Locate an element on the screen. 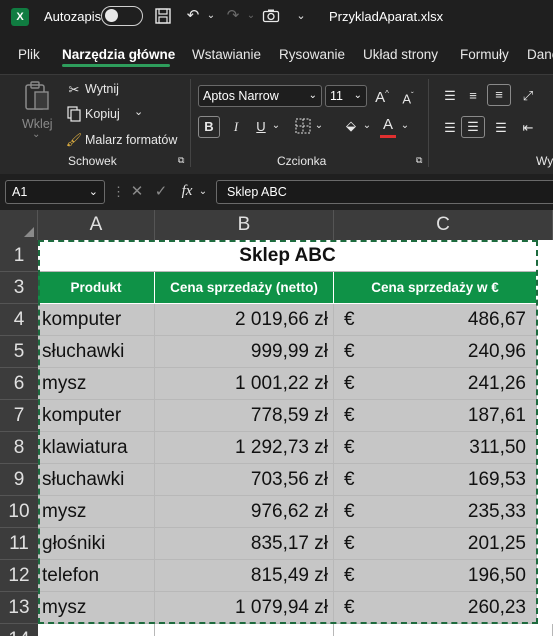  copy-dropdown-icon: ⌄ is located at coordinates (138, 111).